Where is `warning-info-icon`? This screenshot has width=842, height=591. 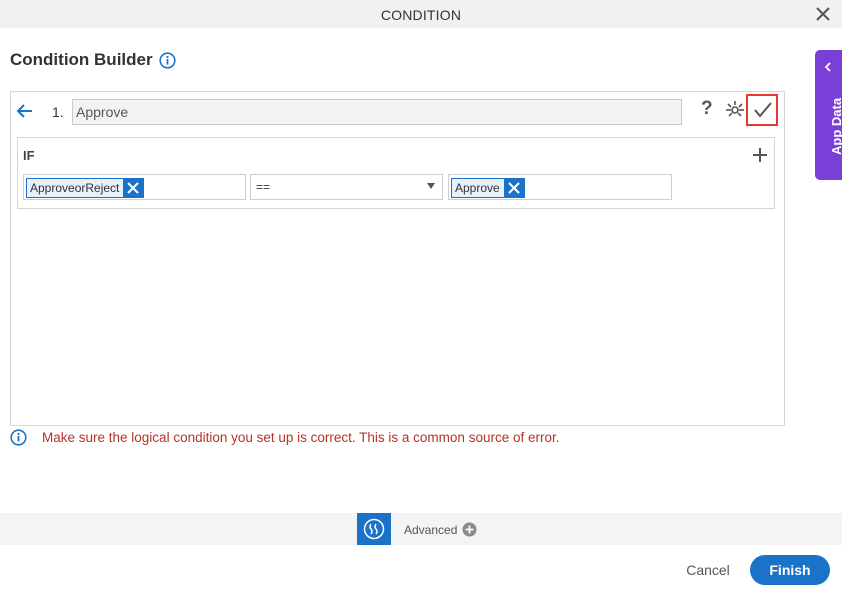
warning-info-icon is located at coordinates (18, 437).